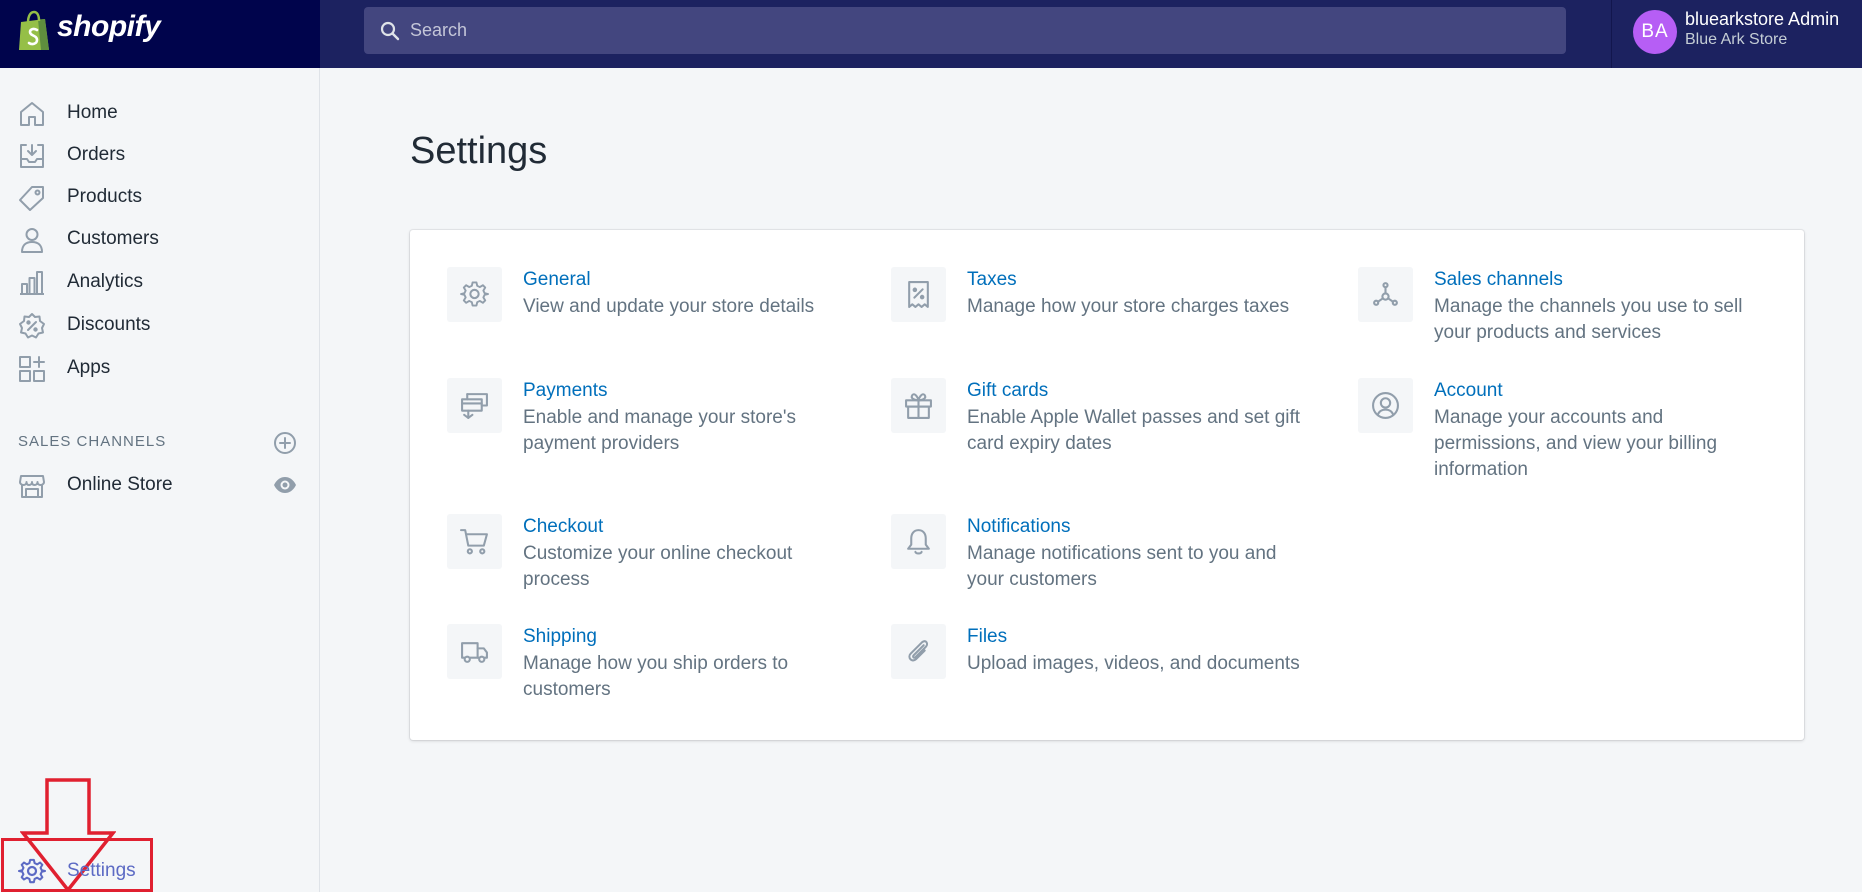 This screenshot has height=892, width=1862. What do you see at coordinates (159, 870) in the screenshot?
I see `sidebar-item-settings: Settings` at bounding box center [159, 870].